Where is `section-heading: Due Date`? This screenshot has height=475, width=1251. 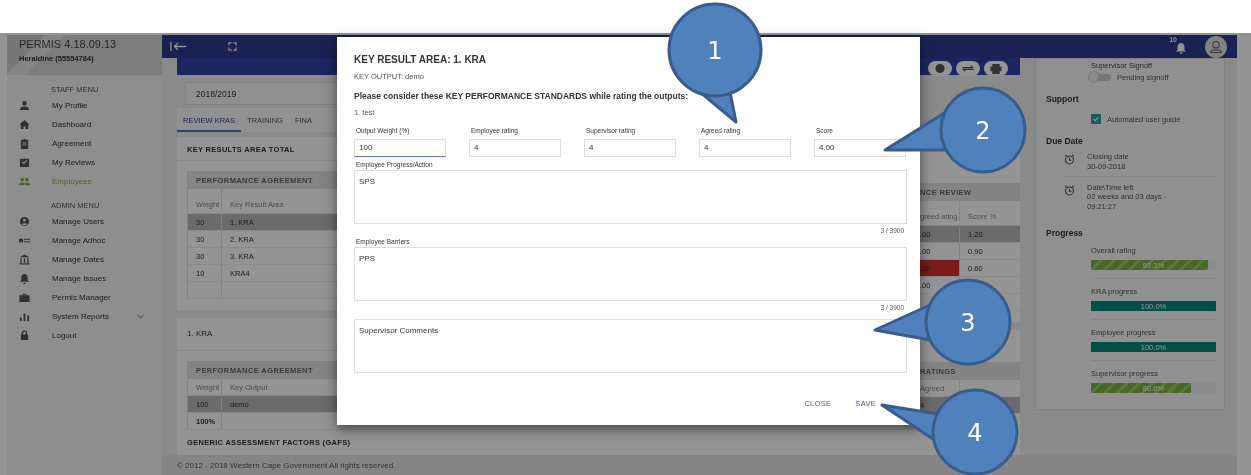
section-heading: Due Date is located at coordinates (1065, 141).